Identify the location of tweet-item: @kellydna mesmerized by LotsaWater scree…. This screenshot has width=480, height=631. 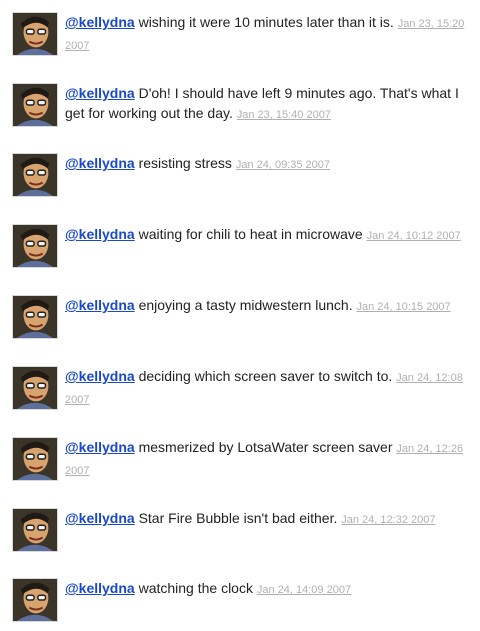
(240, 460).